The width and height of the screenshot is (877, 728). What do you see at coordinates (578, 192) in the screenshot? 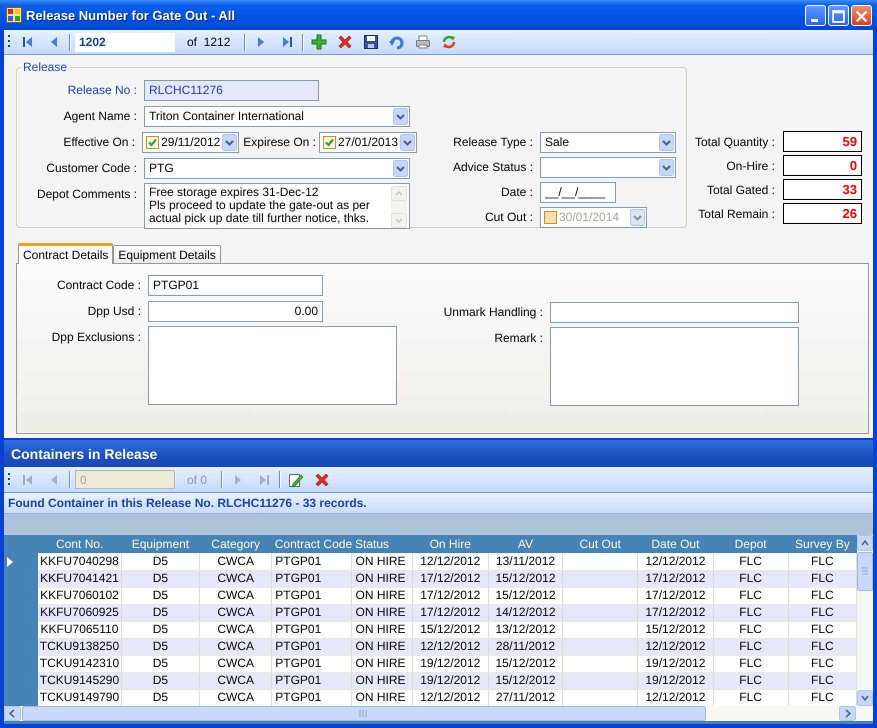
I see `date-field: __/__/____` at bounding box center [578, 192].